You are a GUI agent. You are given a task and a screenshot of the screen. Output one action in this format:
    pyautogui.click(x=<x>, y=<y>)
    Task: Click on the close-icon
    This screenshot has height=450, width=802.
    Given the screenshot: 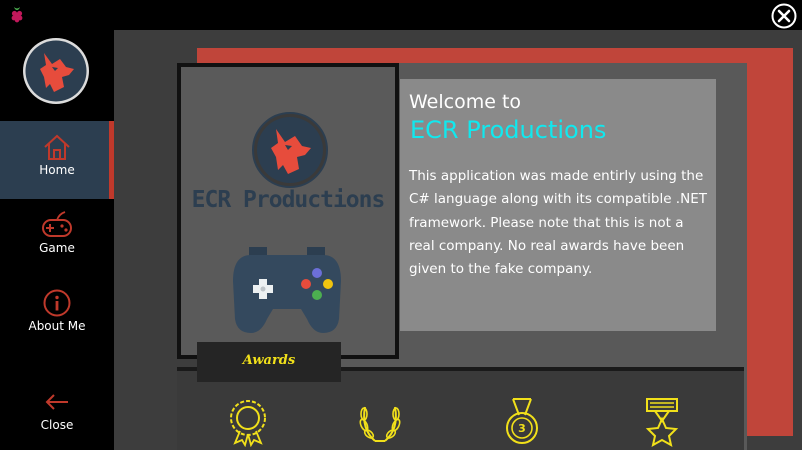 What is the action you would take?
    pyautogui.click(x=784, y=16)
    